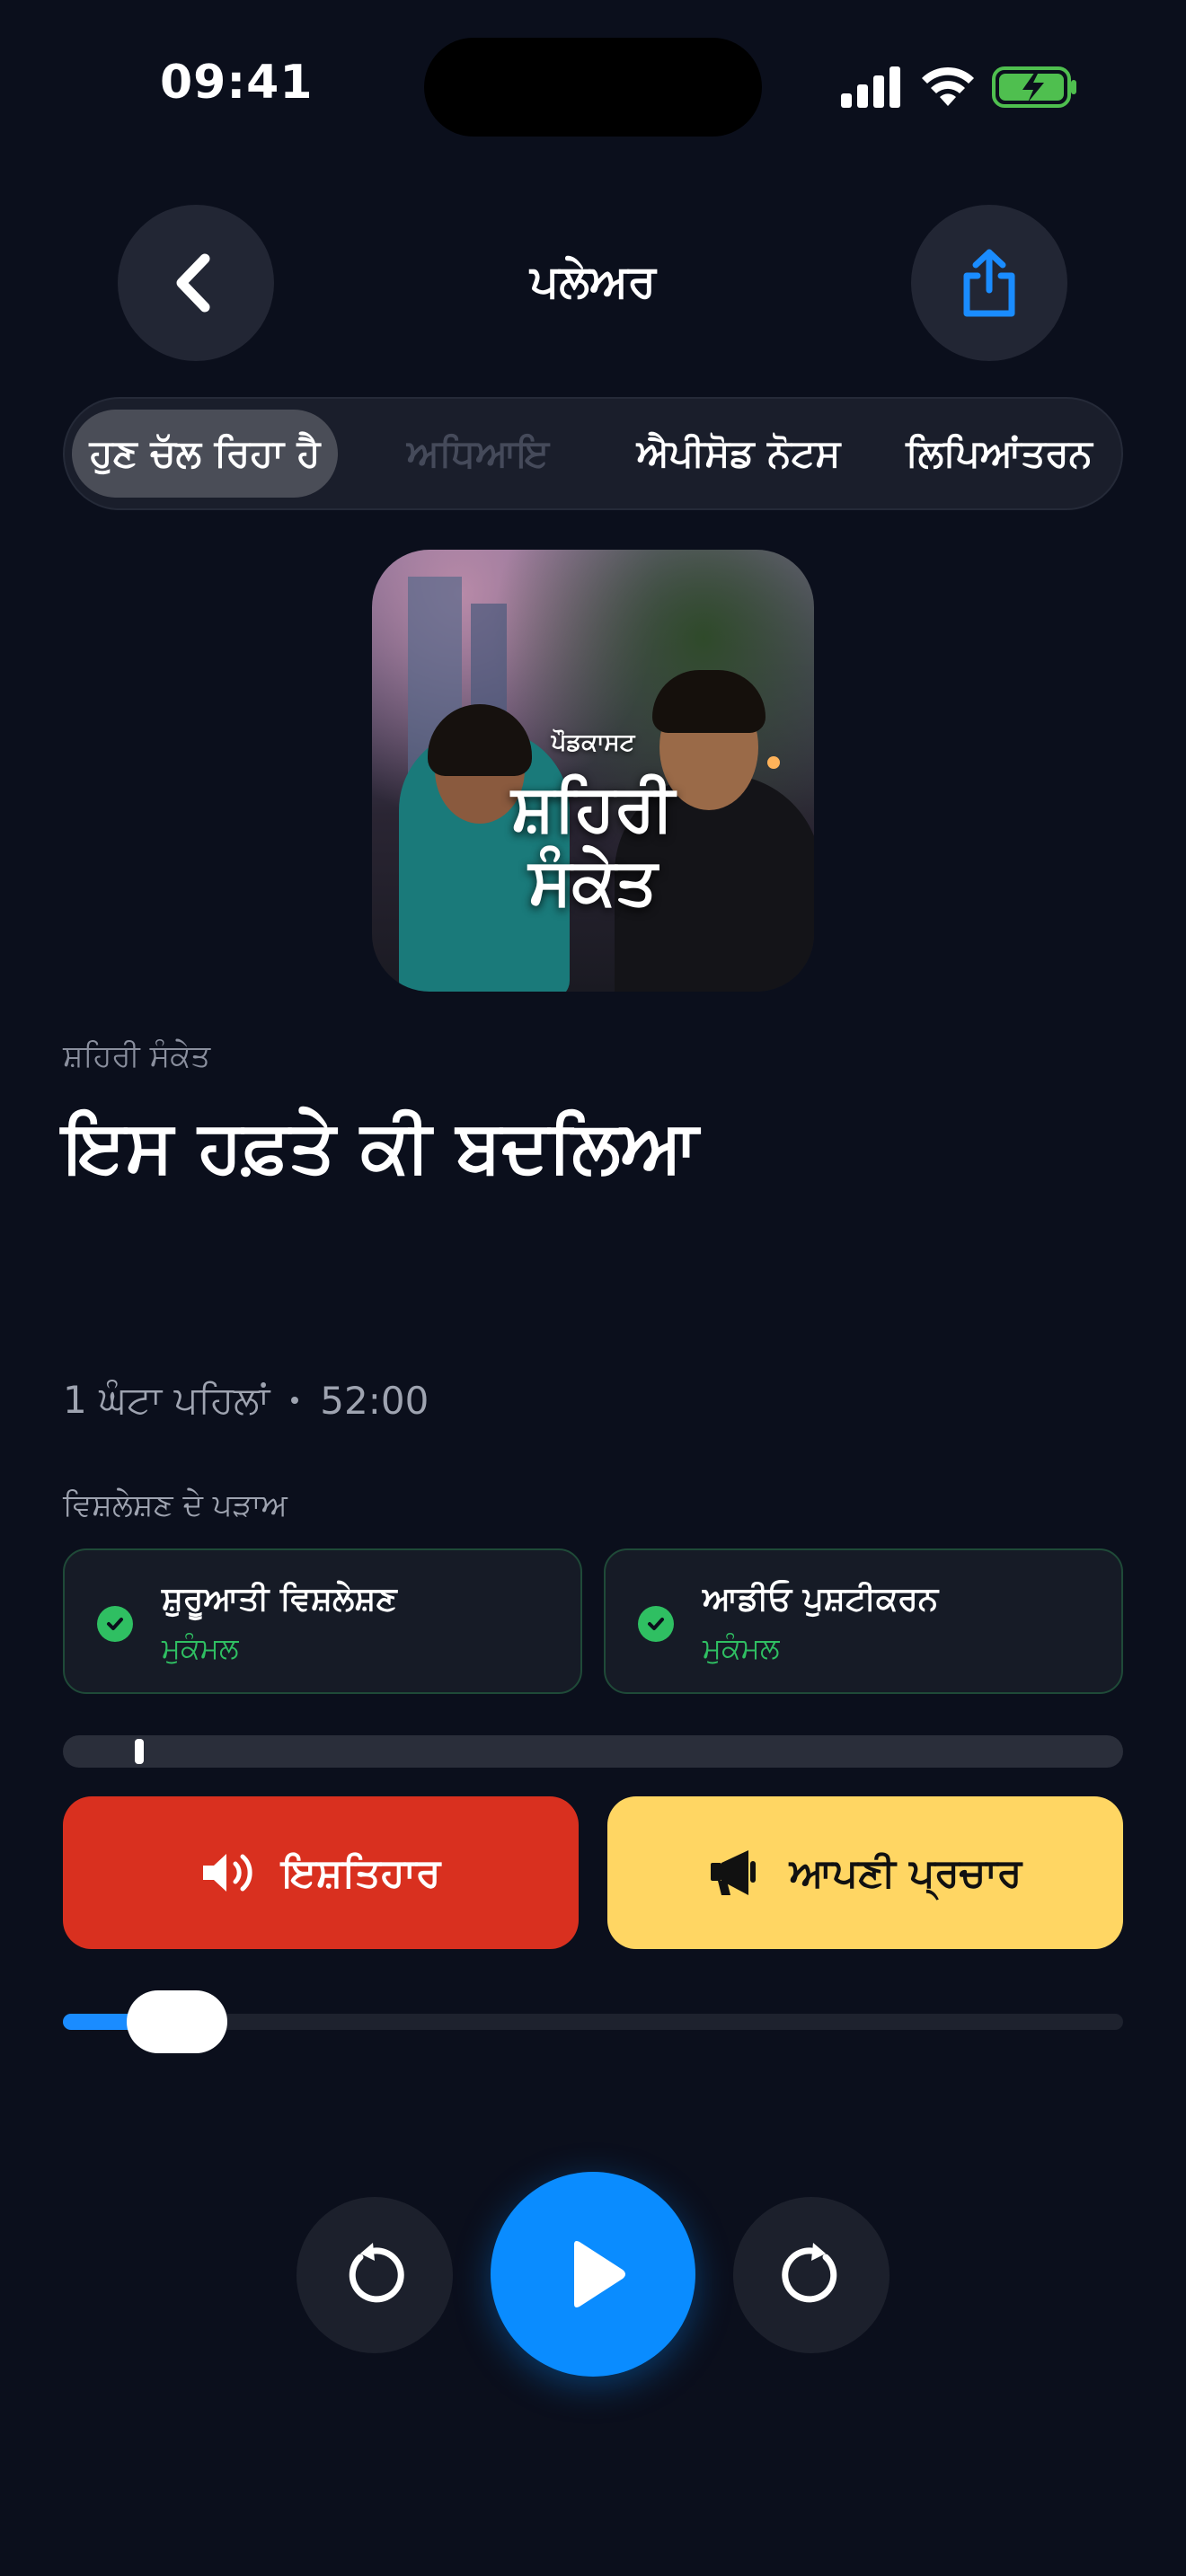 This screenshot has width=1186, height=2576. I want to click on episode-duration: 52:00, so click(374, 1400).